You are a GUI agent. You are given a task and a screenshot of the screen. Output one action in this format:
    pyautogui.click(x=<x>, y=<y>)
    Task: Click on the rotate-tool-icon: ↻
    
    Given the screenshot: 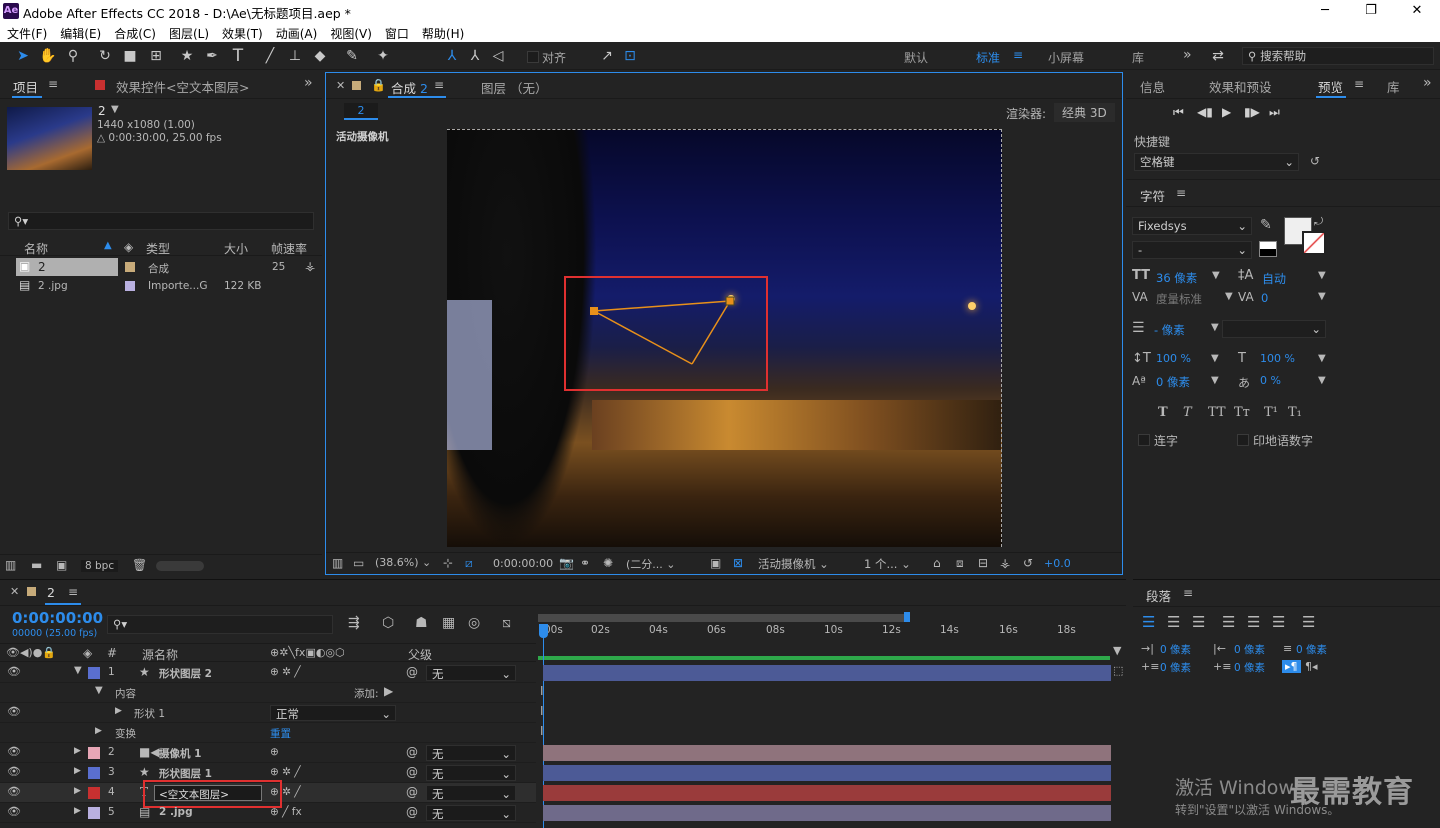 What is the action you would take?
    pyautogui.click(x=105, y=56)
    